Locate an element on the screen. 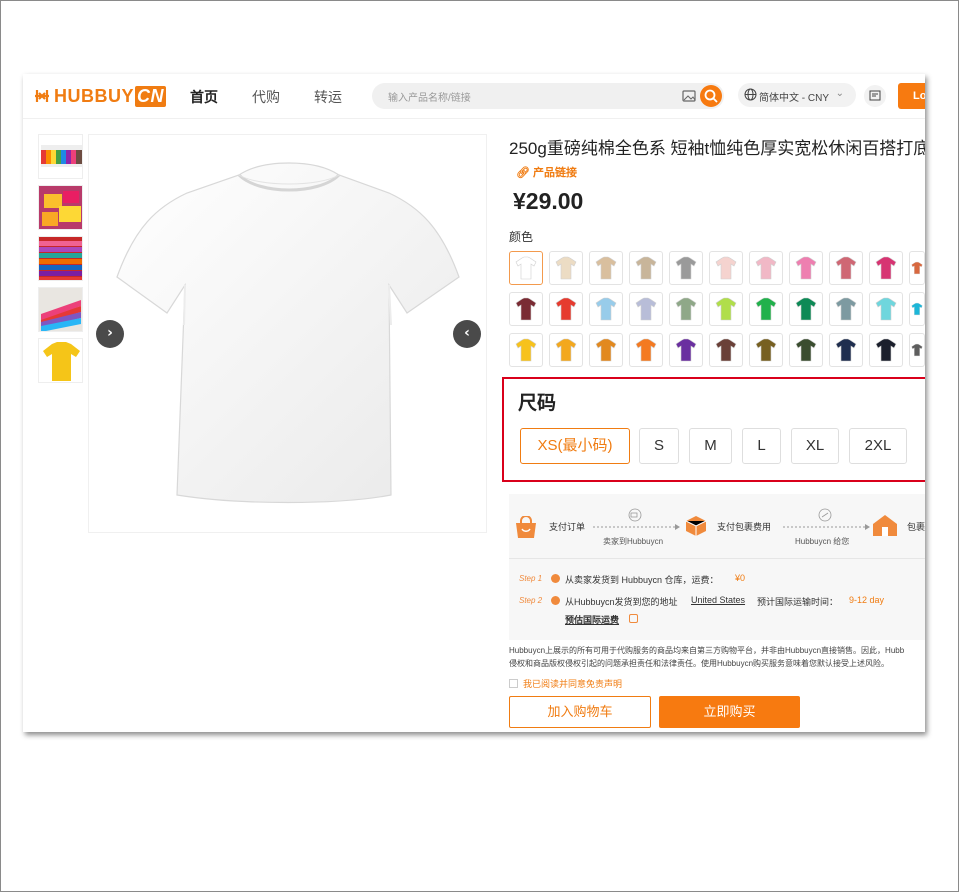  nav-forwarding: 转运 is located at coordinates (328, 97).